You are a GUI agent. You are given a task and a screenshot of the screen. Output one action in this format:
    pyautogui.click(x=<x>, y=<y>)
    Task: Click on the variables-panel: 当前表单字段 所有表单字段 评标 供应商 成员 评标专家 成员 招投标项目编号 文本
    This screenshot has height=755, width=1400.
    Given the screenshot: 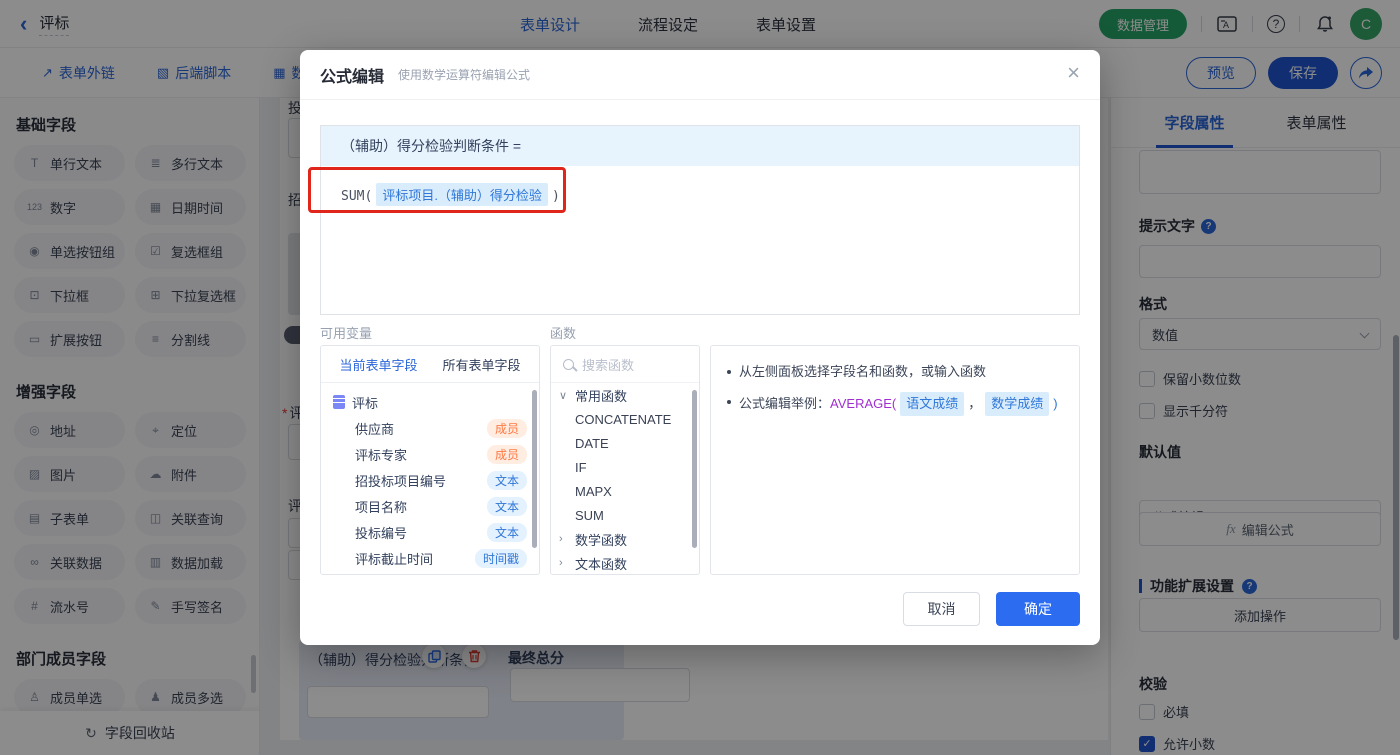 What is the action you would take?
    pyautogui.click(x=430, y=460)
    